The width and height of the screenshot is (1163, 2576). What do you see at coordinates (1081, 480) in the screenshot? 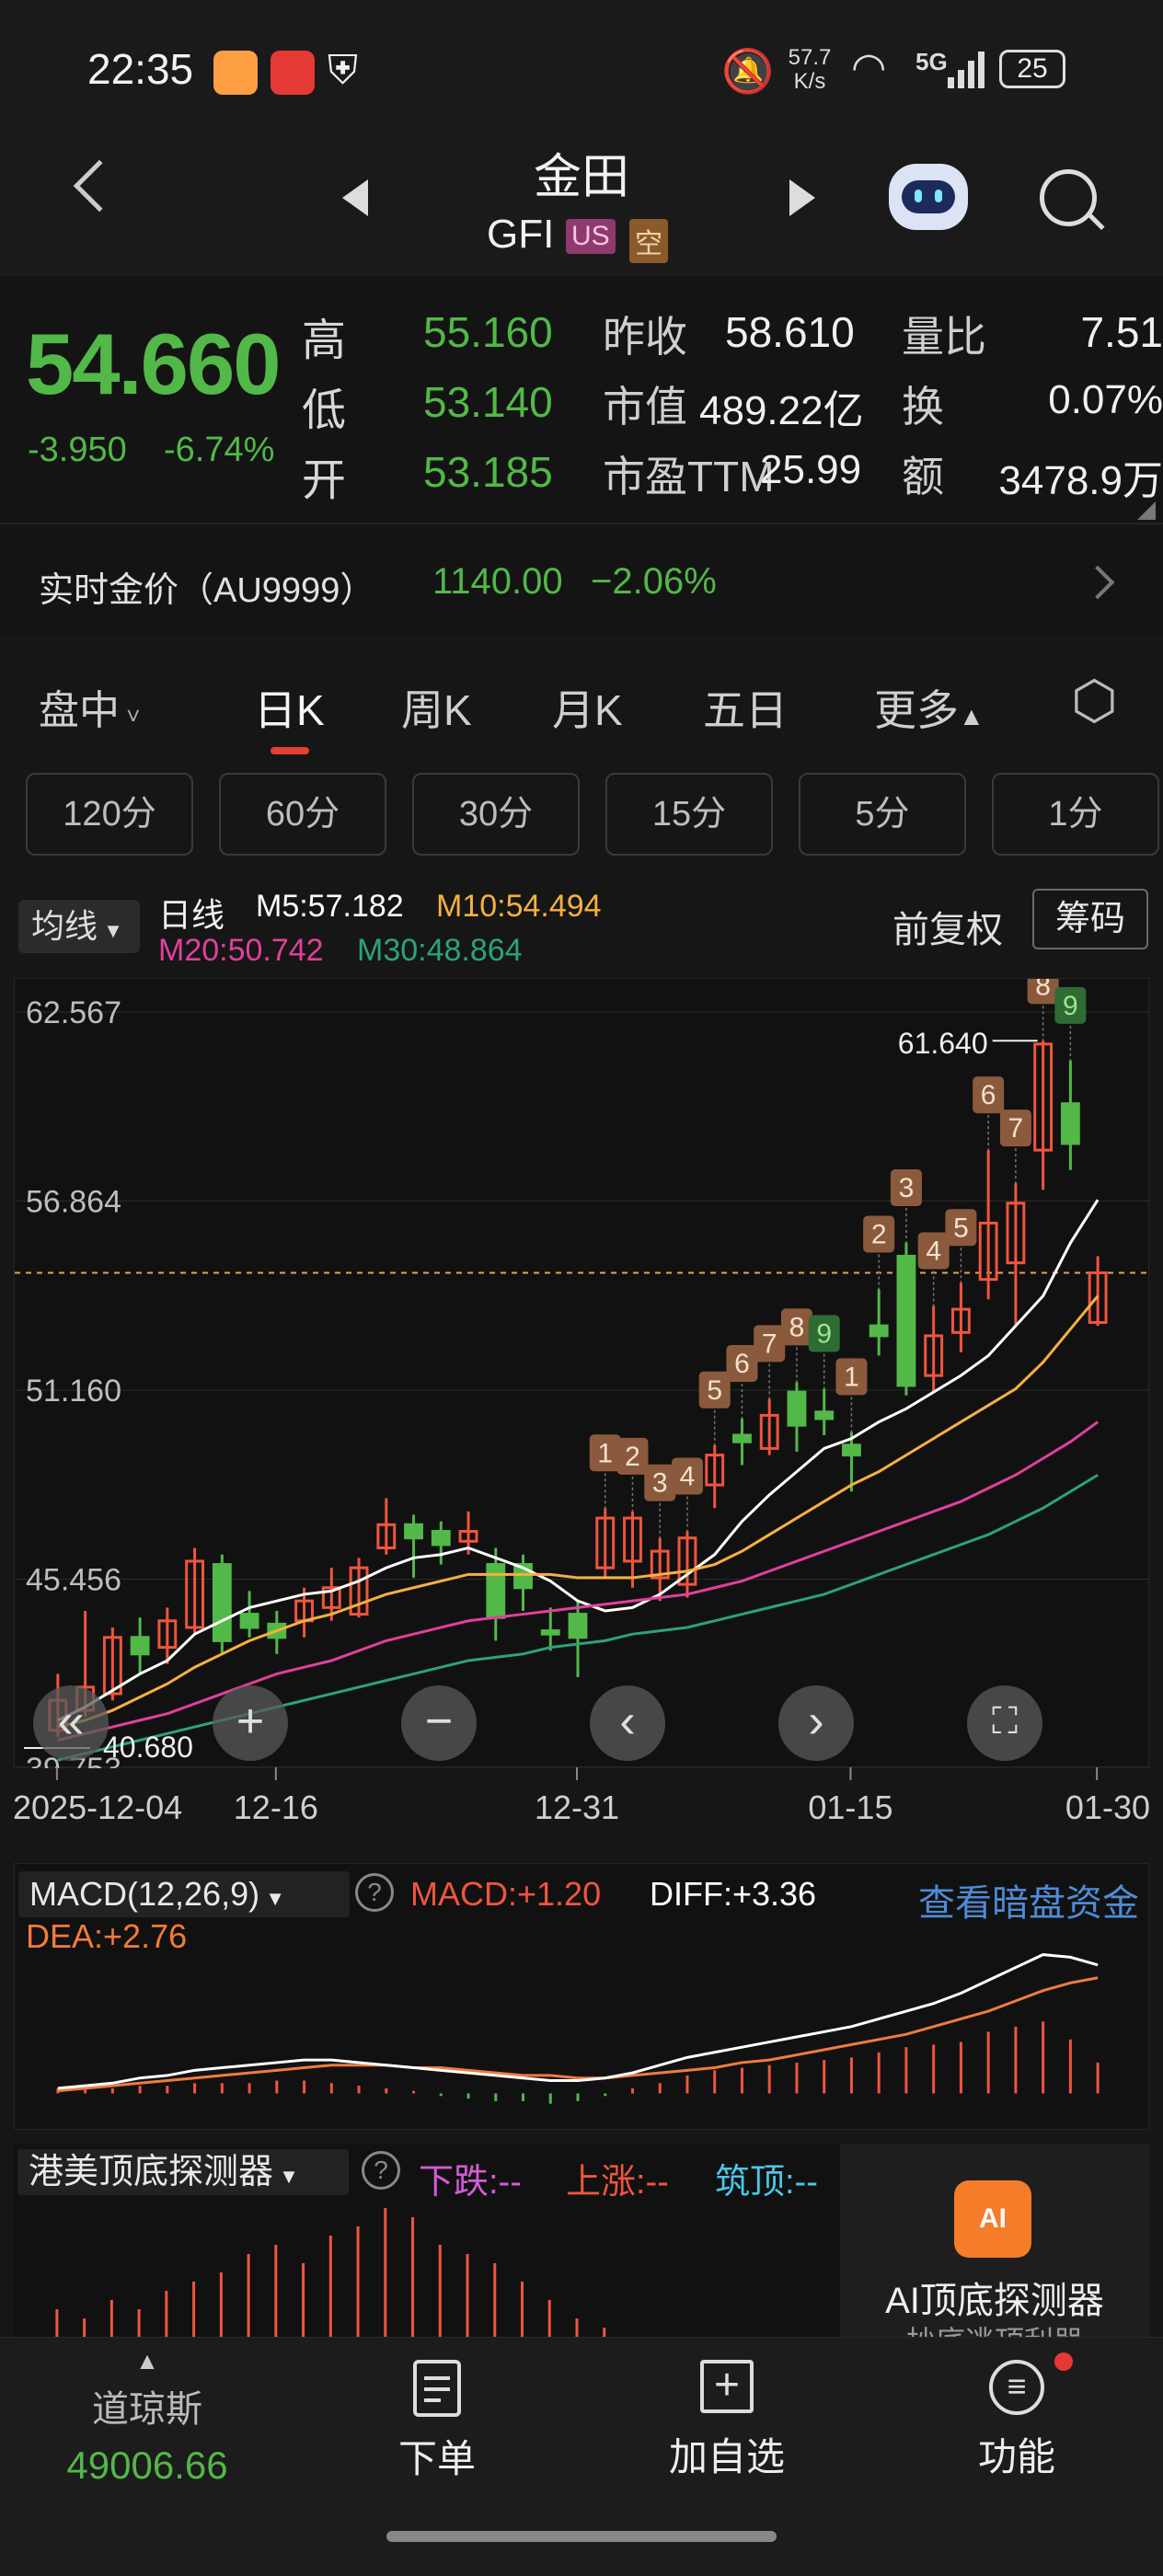
I see `amount-value: 3478.9万` at bounding box center [1081, 480].